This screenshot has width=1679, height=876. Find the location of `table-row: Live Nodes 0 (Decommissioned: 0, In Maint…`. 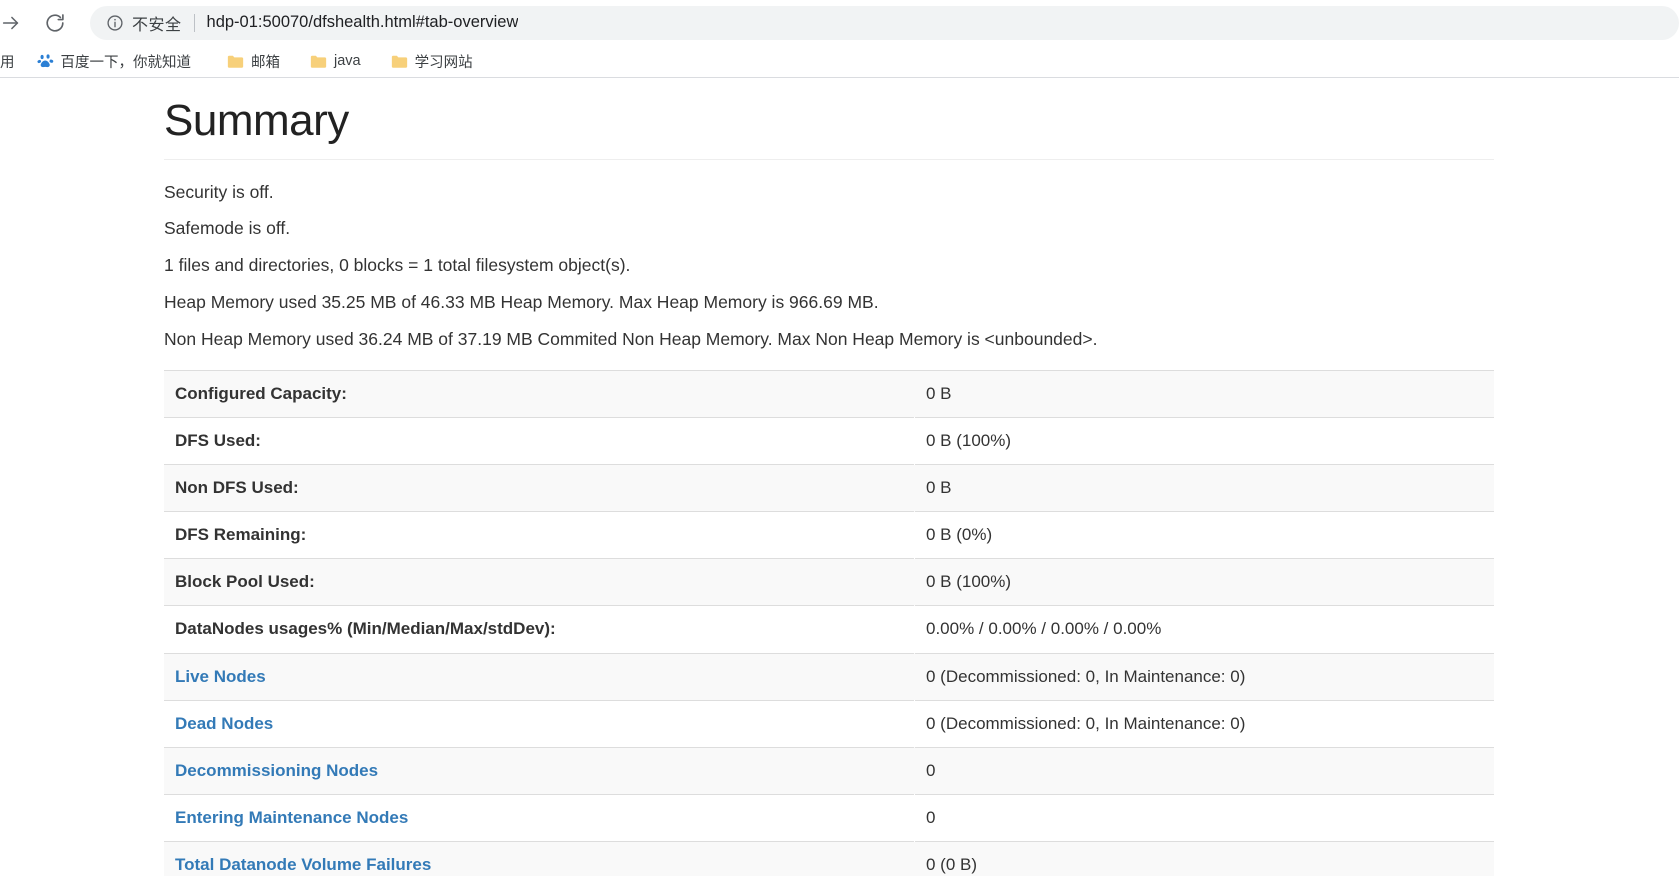

table-row: Live Nodes 0 (Decommissioned: 0, In Maint… is located at coordinates (829, 676).